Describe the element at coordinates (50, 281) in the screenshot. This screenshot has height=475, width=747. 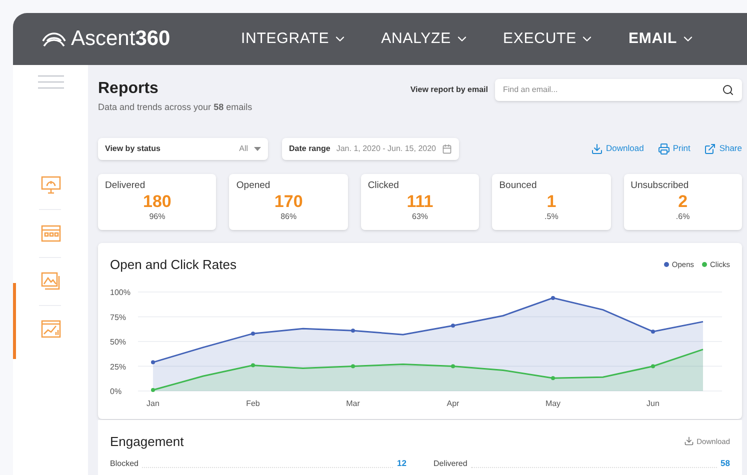
I see `image-icon` at that location.